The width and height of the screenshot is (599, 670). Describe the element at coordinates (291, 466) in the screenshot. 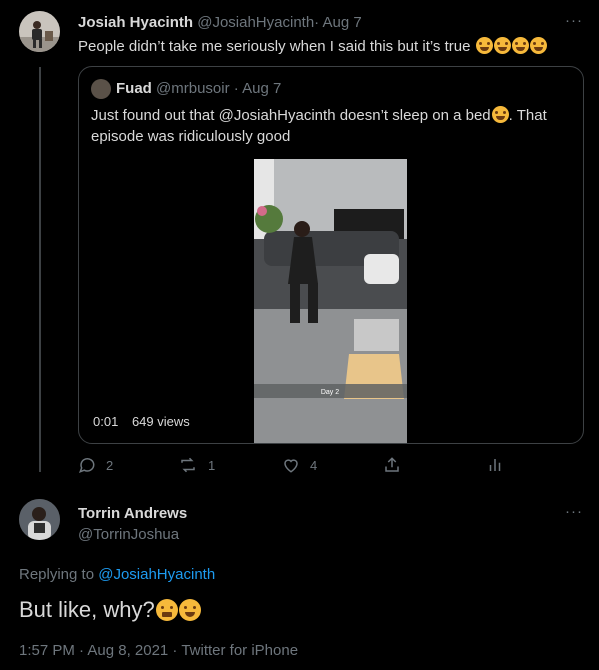

I see `heart-icon` at that location.